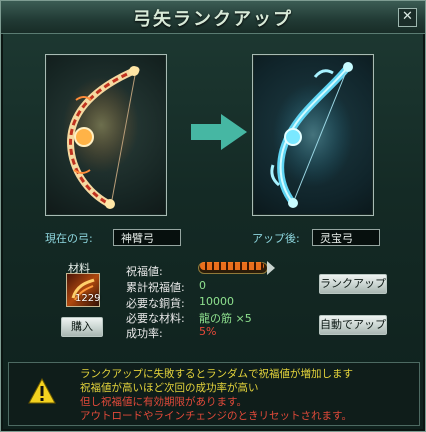 This screenshot has width=426, height=432. I want to click on next-bow-name: 灵宝弓, so click(346, 237).